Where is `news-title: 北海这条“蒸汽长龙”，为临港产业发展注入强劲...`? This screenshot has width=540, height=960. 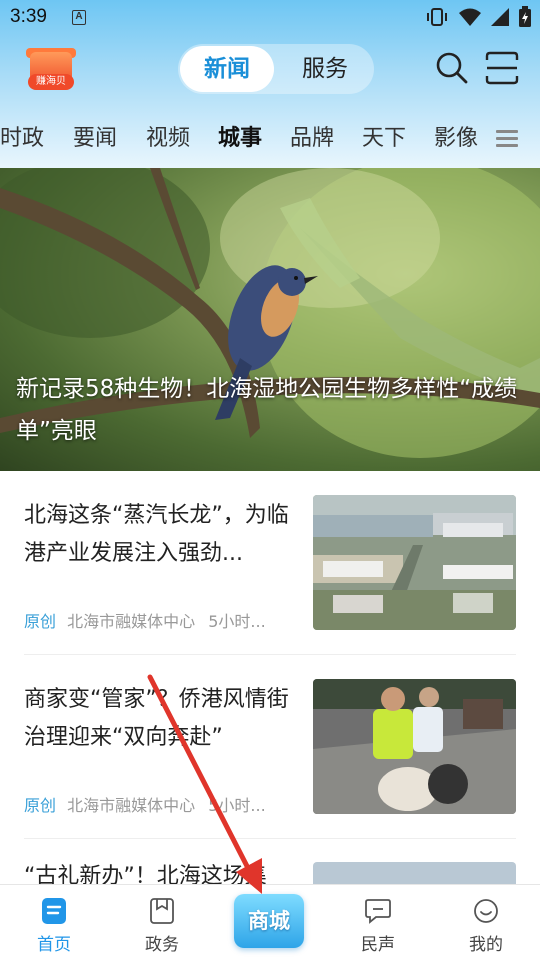
news-title: 北海这条“蒸汽长龙”，为临港产业发展注入强劲... is located at coordinates (156, 534).